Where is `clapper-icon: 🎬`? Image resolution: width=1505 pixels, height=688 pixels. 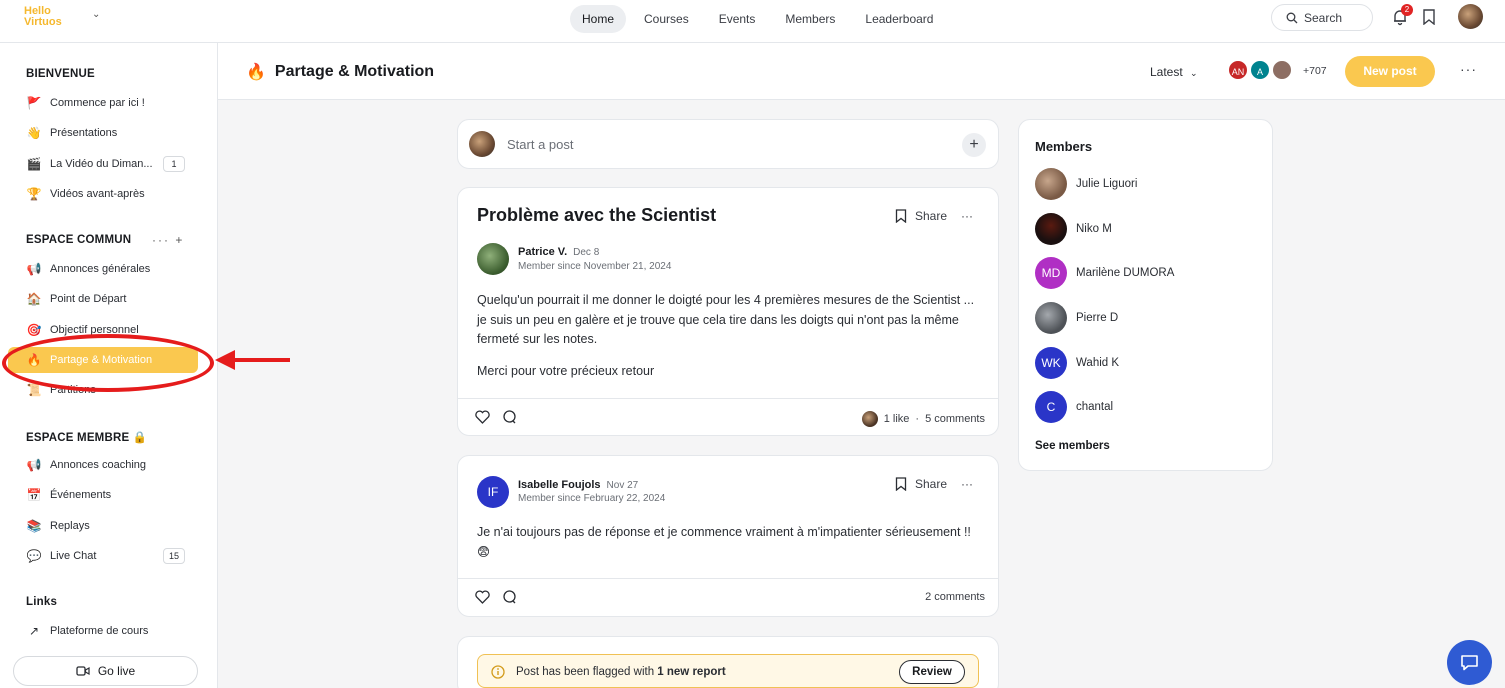 clapper-icon: 🎬 is located at coordinates (34, 164).